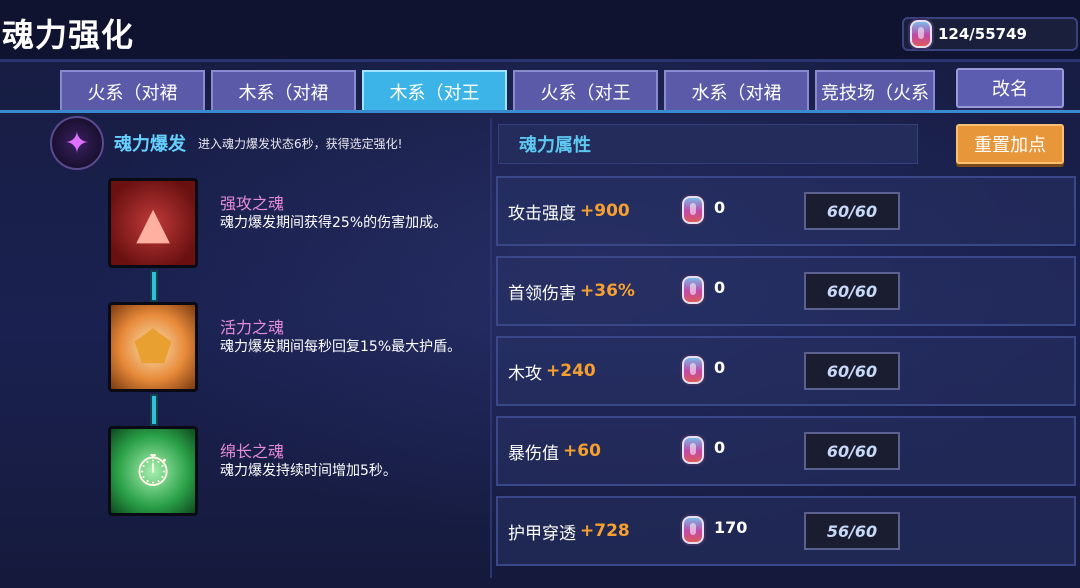 Image resolution: width=1080 pixels, height=588 pixels. I want to click on attribute-row-boss-damage: 首领伤害 +36% 0 60/60, so click(786, 291).